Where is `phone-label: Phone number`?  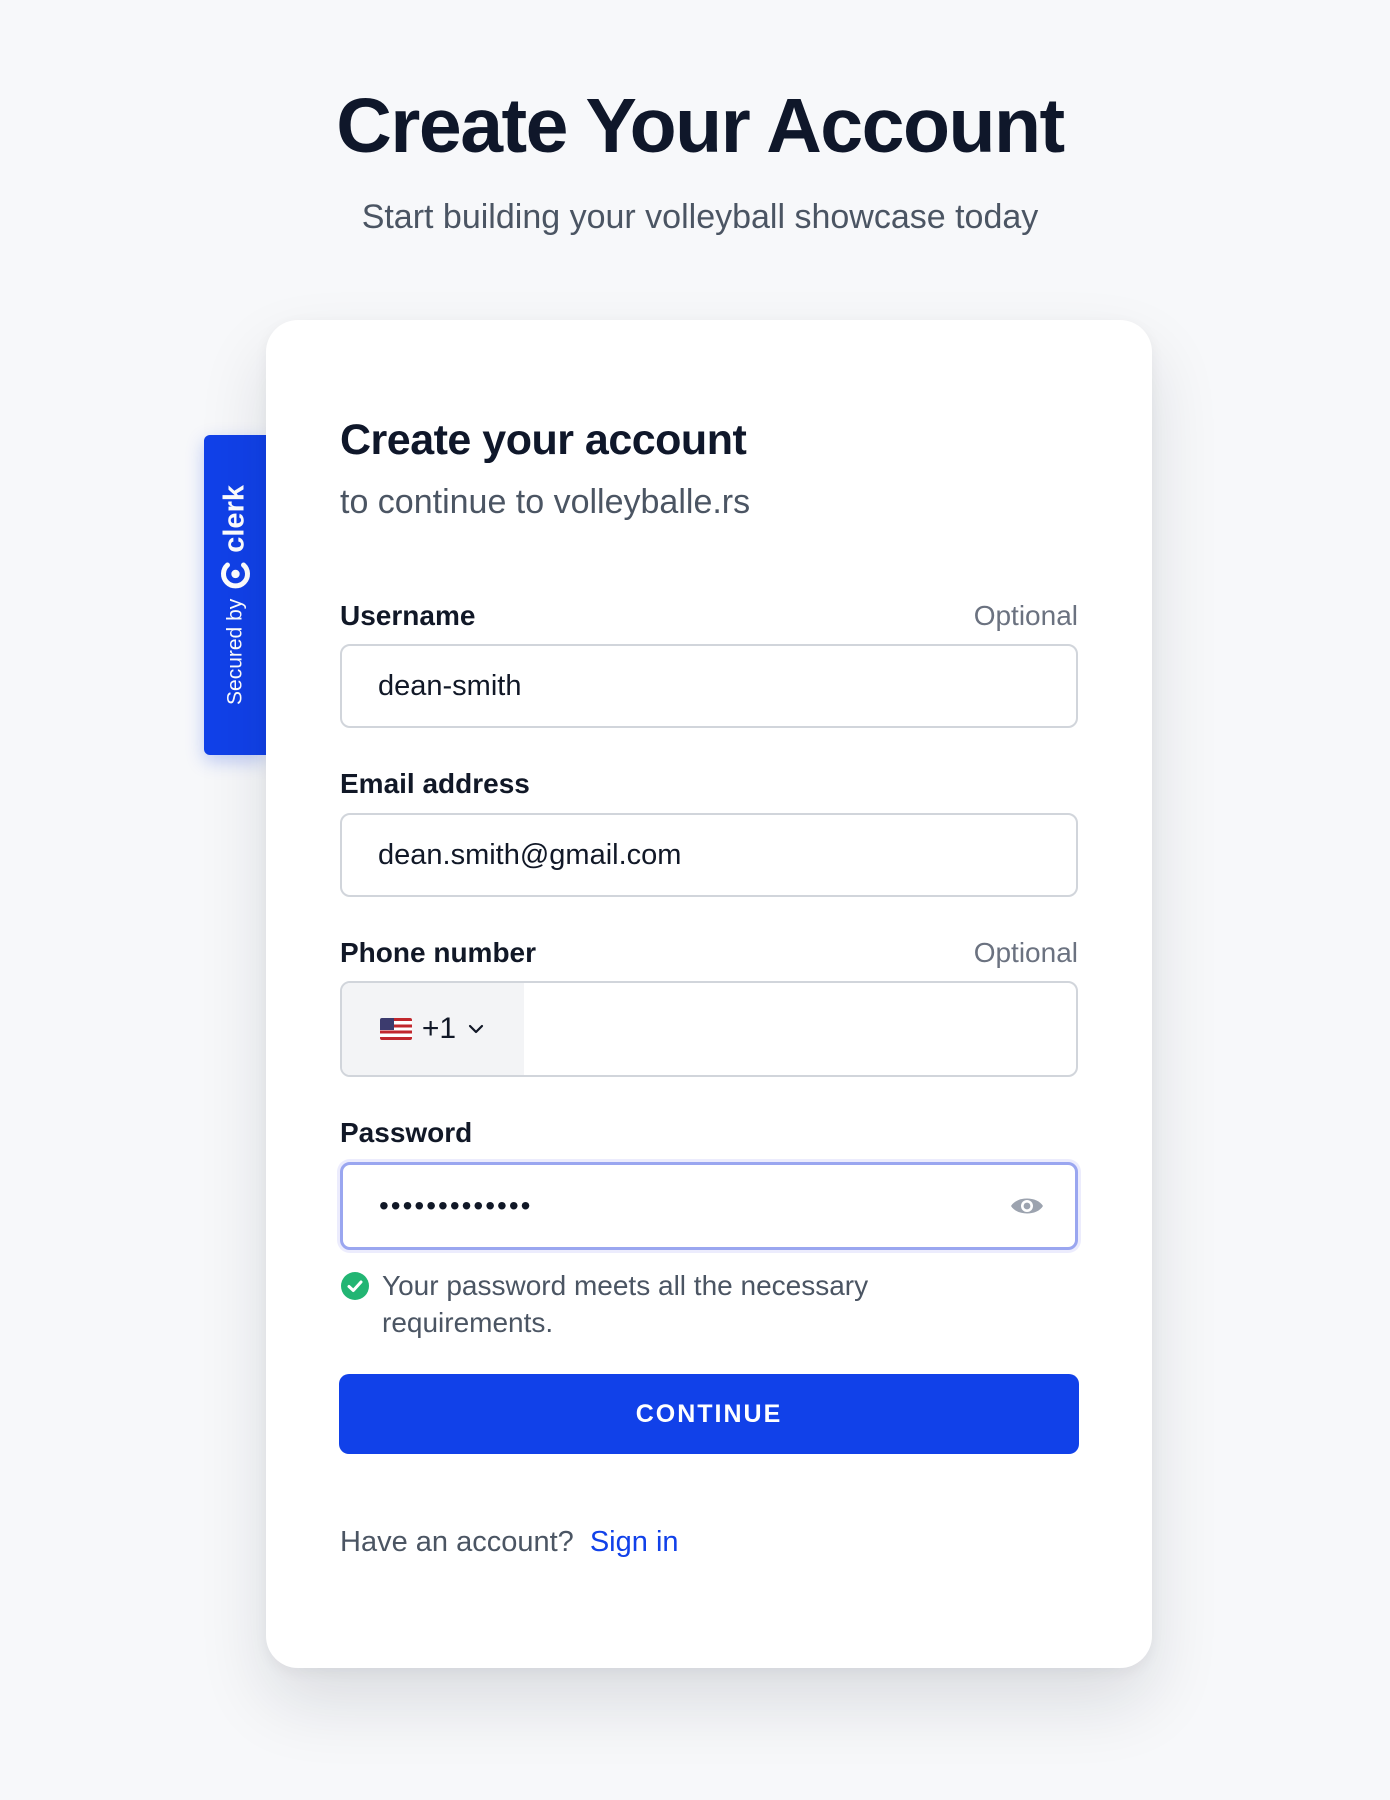 phone-label: Phone number is located at coordinates (438, 952).